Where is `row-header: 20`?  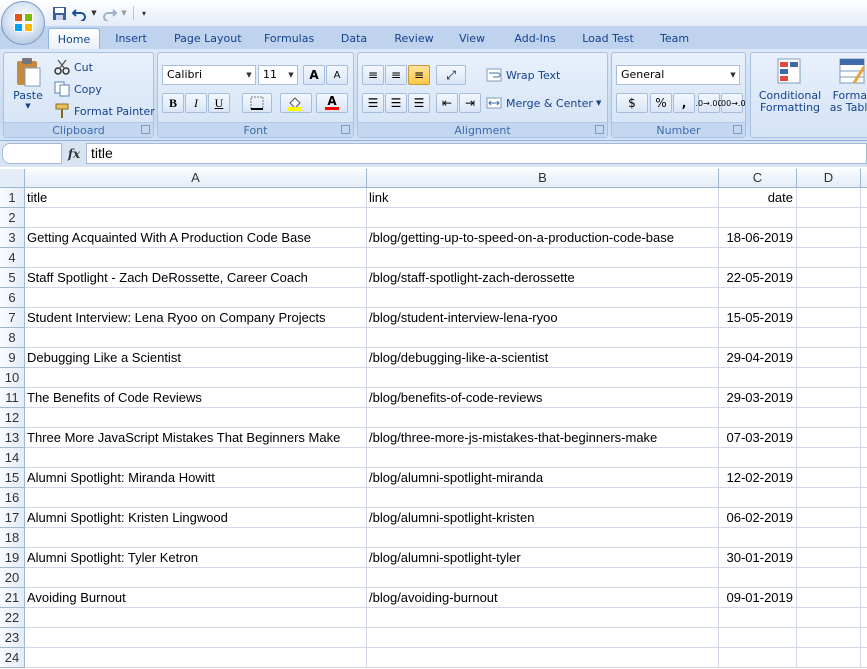
row-header: 20 is located at coordinates (12, 578).